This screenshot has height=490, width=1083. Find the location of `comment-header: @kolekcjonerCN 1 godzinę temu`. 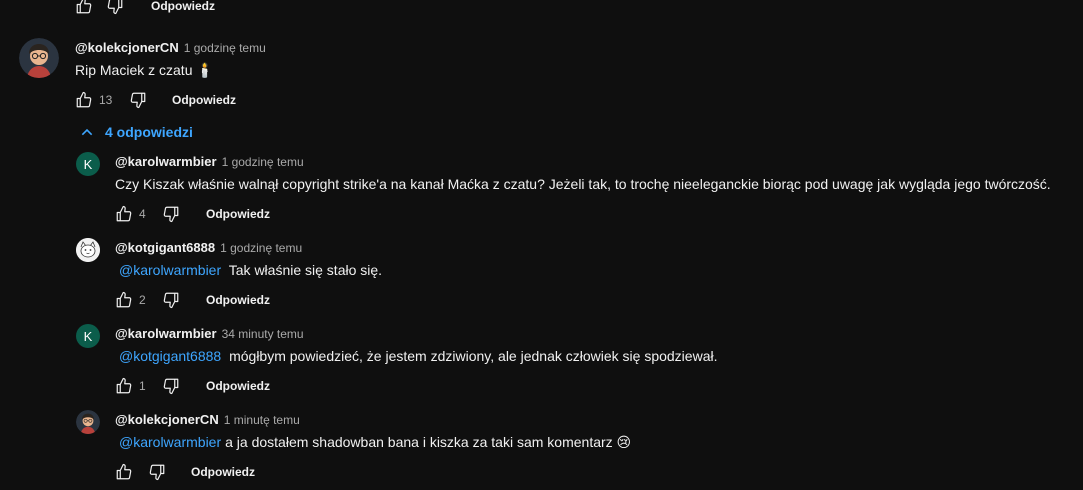

comment-header: @kolekcjonerCN 1 godzinę temu is located at coordinates (170, 48).